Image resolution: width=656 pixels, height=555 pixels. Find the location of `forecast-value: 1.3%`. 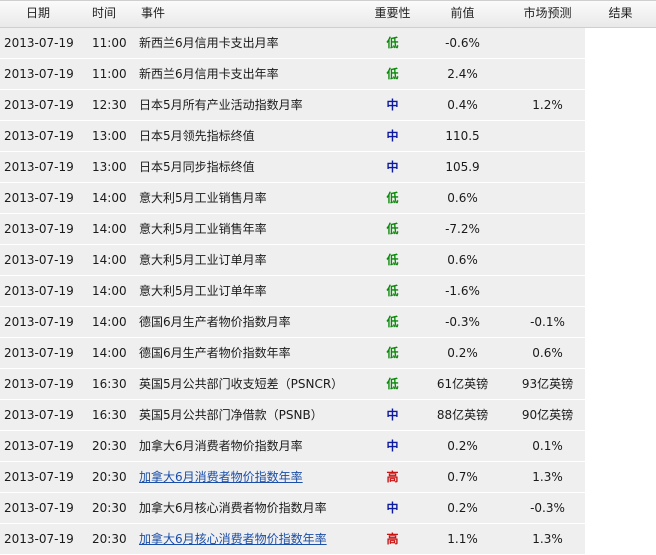

forecast-value: 1.3% is located at coordinates (547, 539).